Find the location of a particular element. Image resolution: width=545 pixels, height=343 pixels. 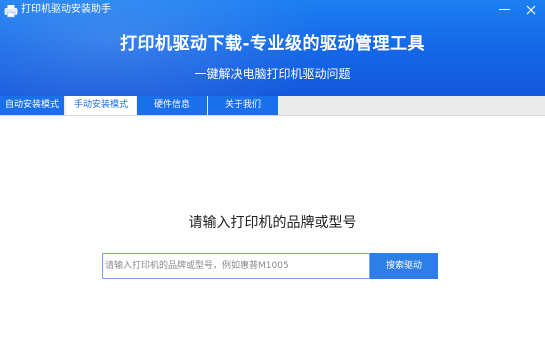

tab-manual-install: 手动安装模式 is located at coordinates (101, 105).